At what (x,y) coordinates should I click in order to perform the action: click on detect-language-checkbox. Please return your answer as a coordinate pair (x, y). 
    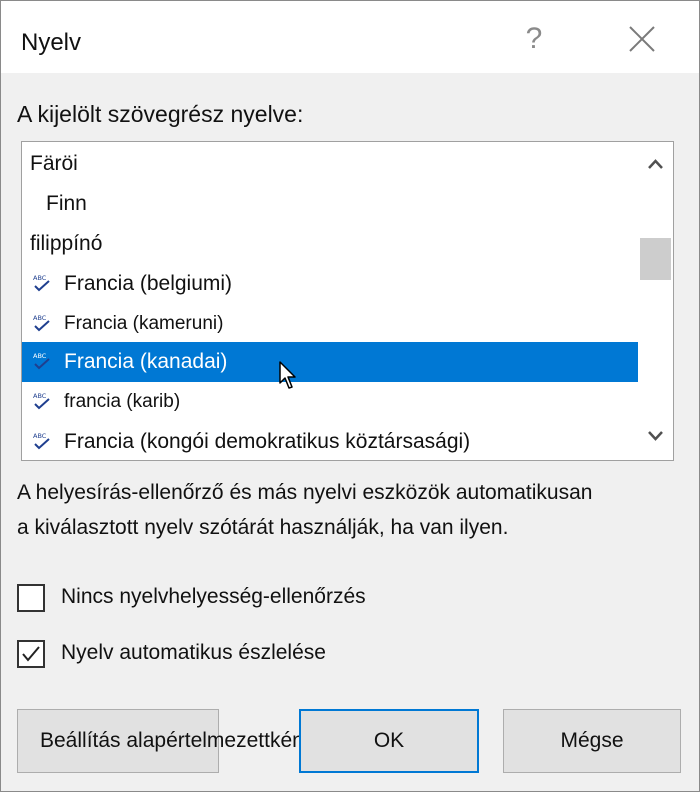
    Looking at the image, I should click on (31, 654).